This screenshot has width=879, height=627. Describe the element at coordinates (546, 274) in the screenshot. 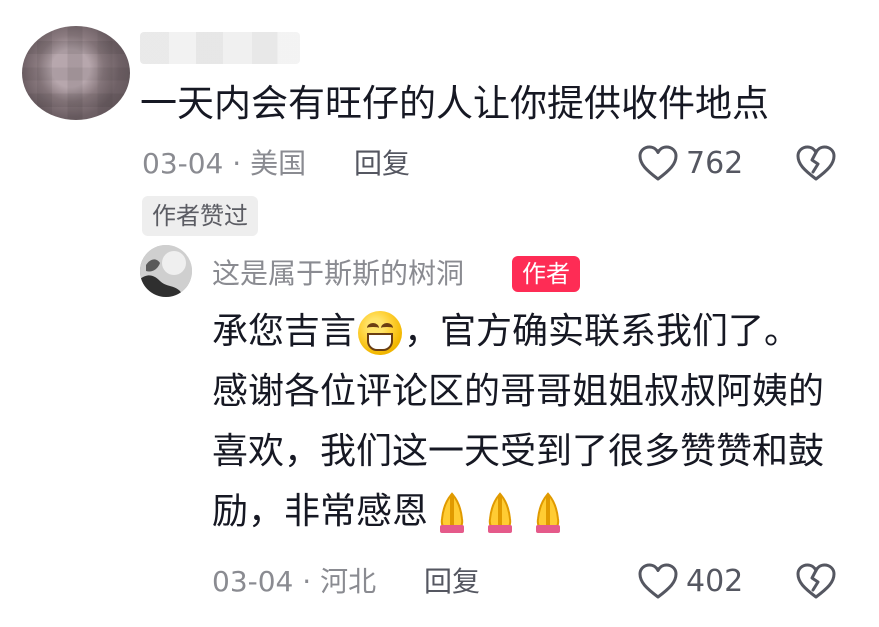

I see `author-badge: 作者` at that location.